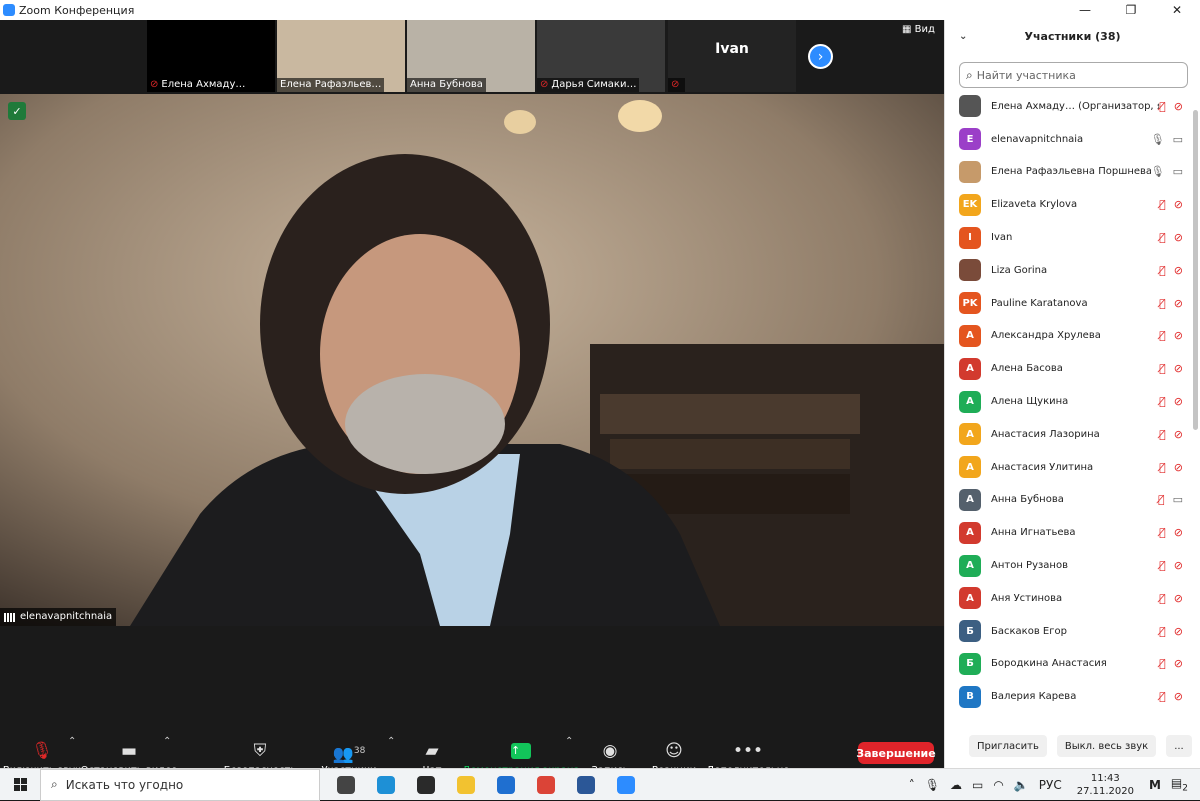 Image resolution: width=1200 pixels, height=801 pixels. What do you see at coordinates (970, 139) in the screenshot?
I see `participant-avatar: E` at bounding box center [970, 139].